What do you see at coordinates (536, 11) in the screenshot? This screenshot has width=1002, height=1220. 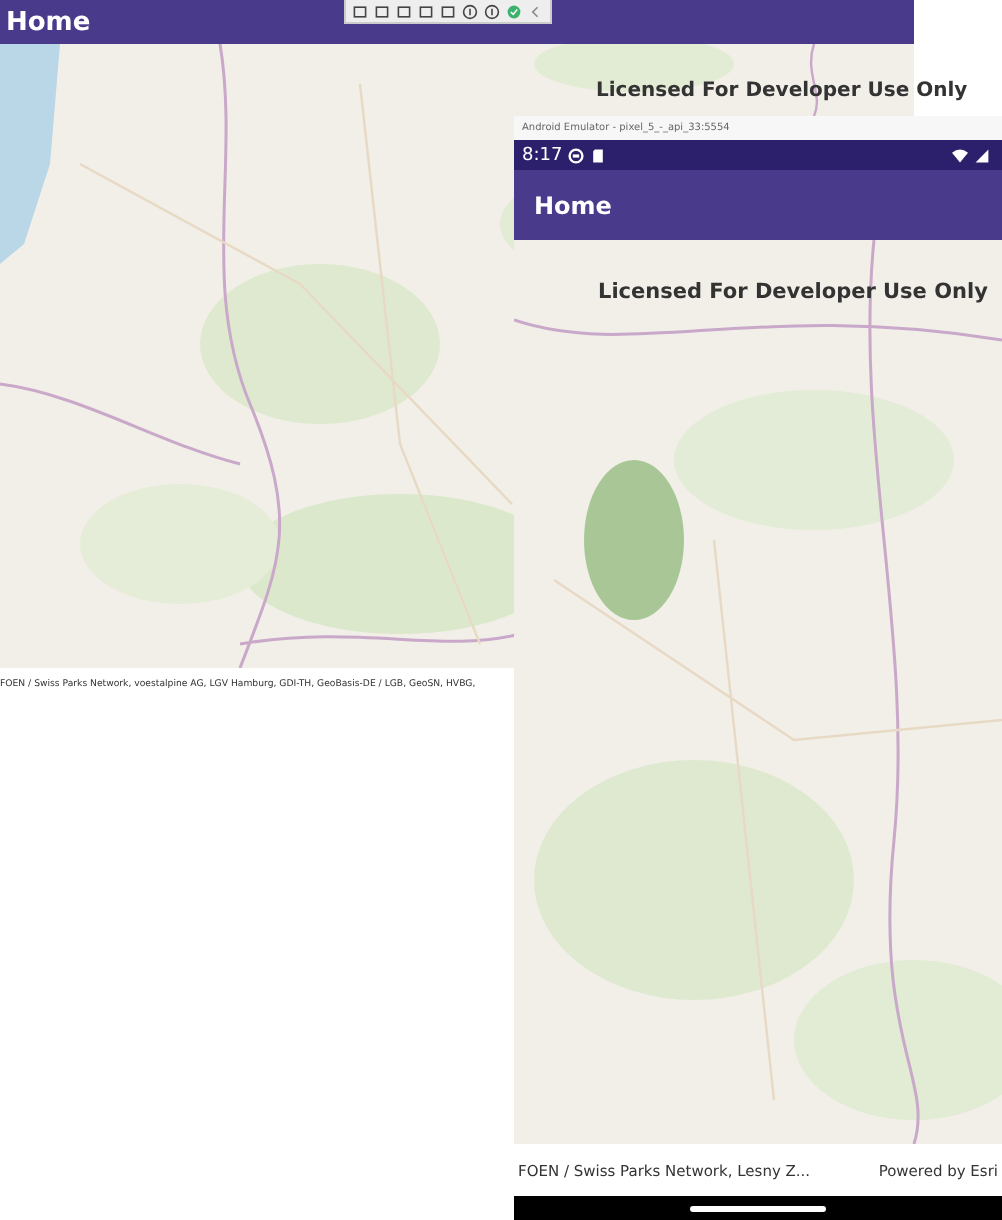 I see `chevron-left-icon` at bounding box center [536, 11].